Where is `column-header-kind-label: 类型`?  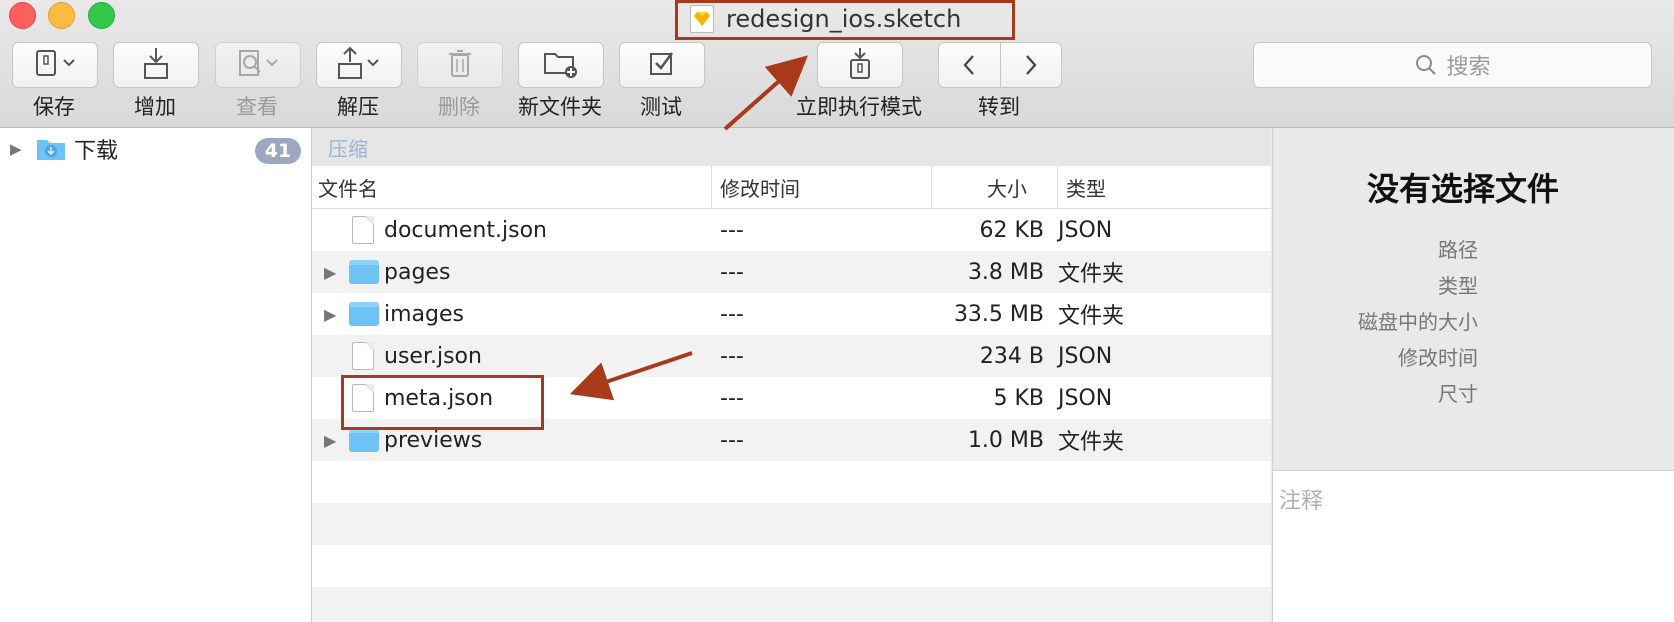 column-header-kind-label: 类型 is located at coordinates (1086, 188).